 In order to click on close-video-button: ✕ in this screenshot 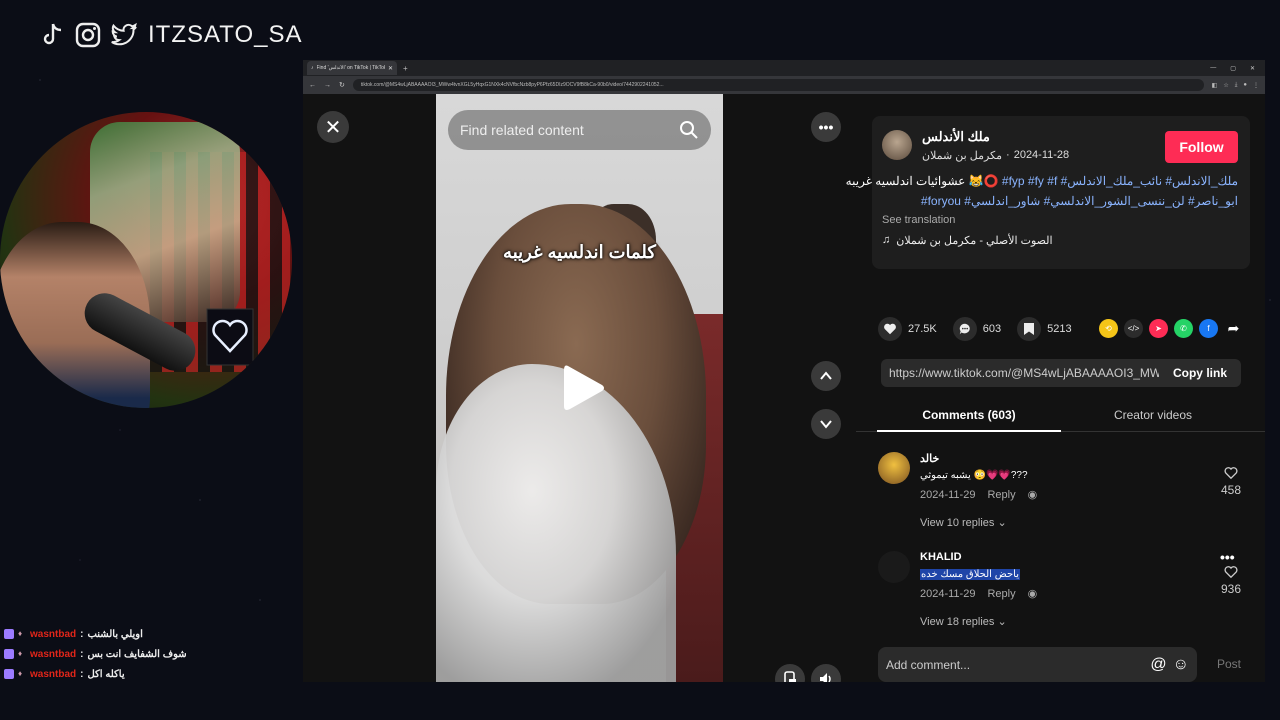, I will do `click(333, 127)`.